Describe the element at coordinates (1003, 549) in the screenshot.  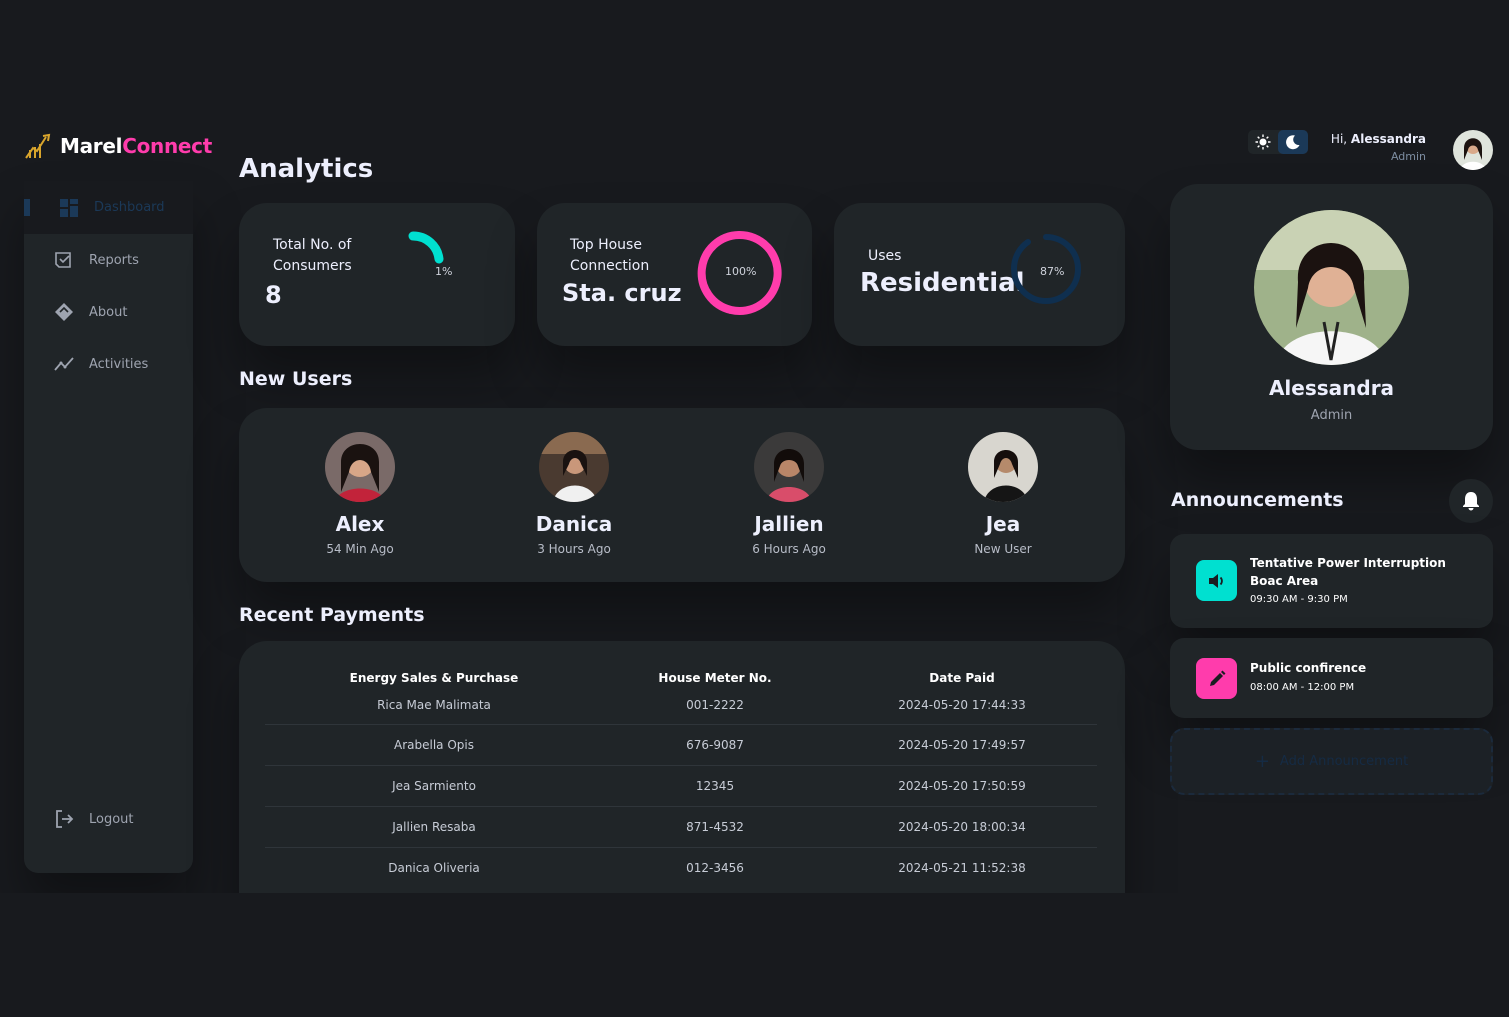
I see `user-time: New User` at that location.